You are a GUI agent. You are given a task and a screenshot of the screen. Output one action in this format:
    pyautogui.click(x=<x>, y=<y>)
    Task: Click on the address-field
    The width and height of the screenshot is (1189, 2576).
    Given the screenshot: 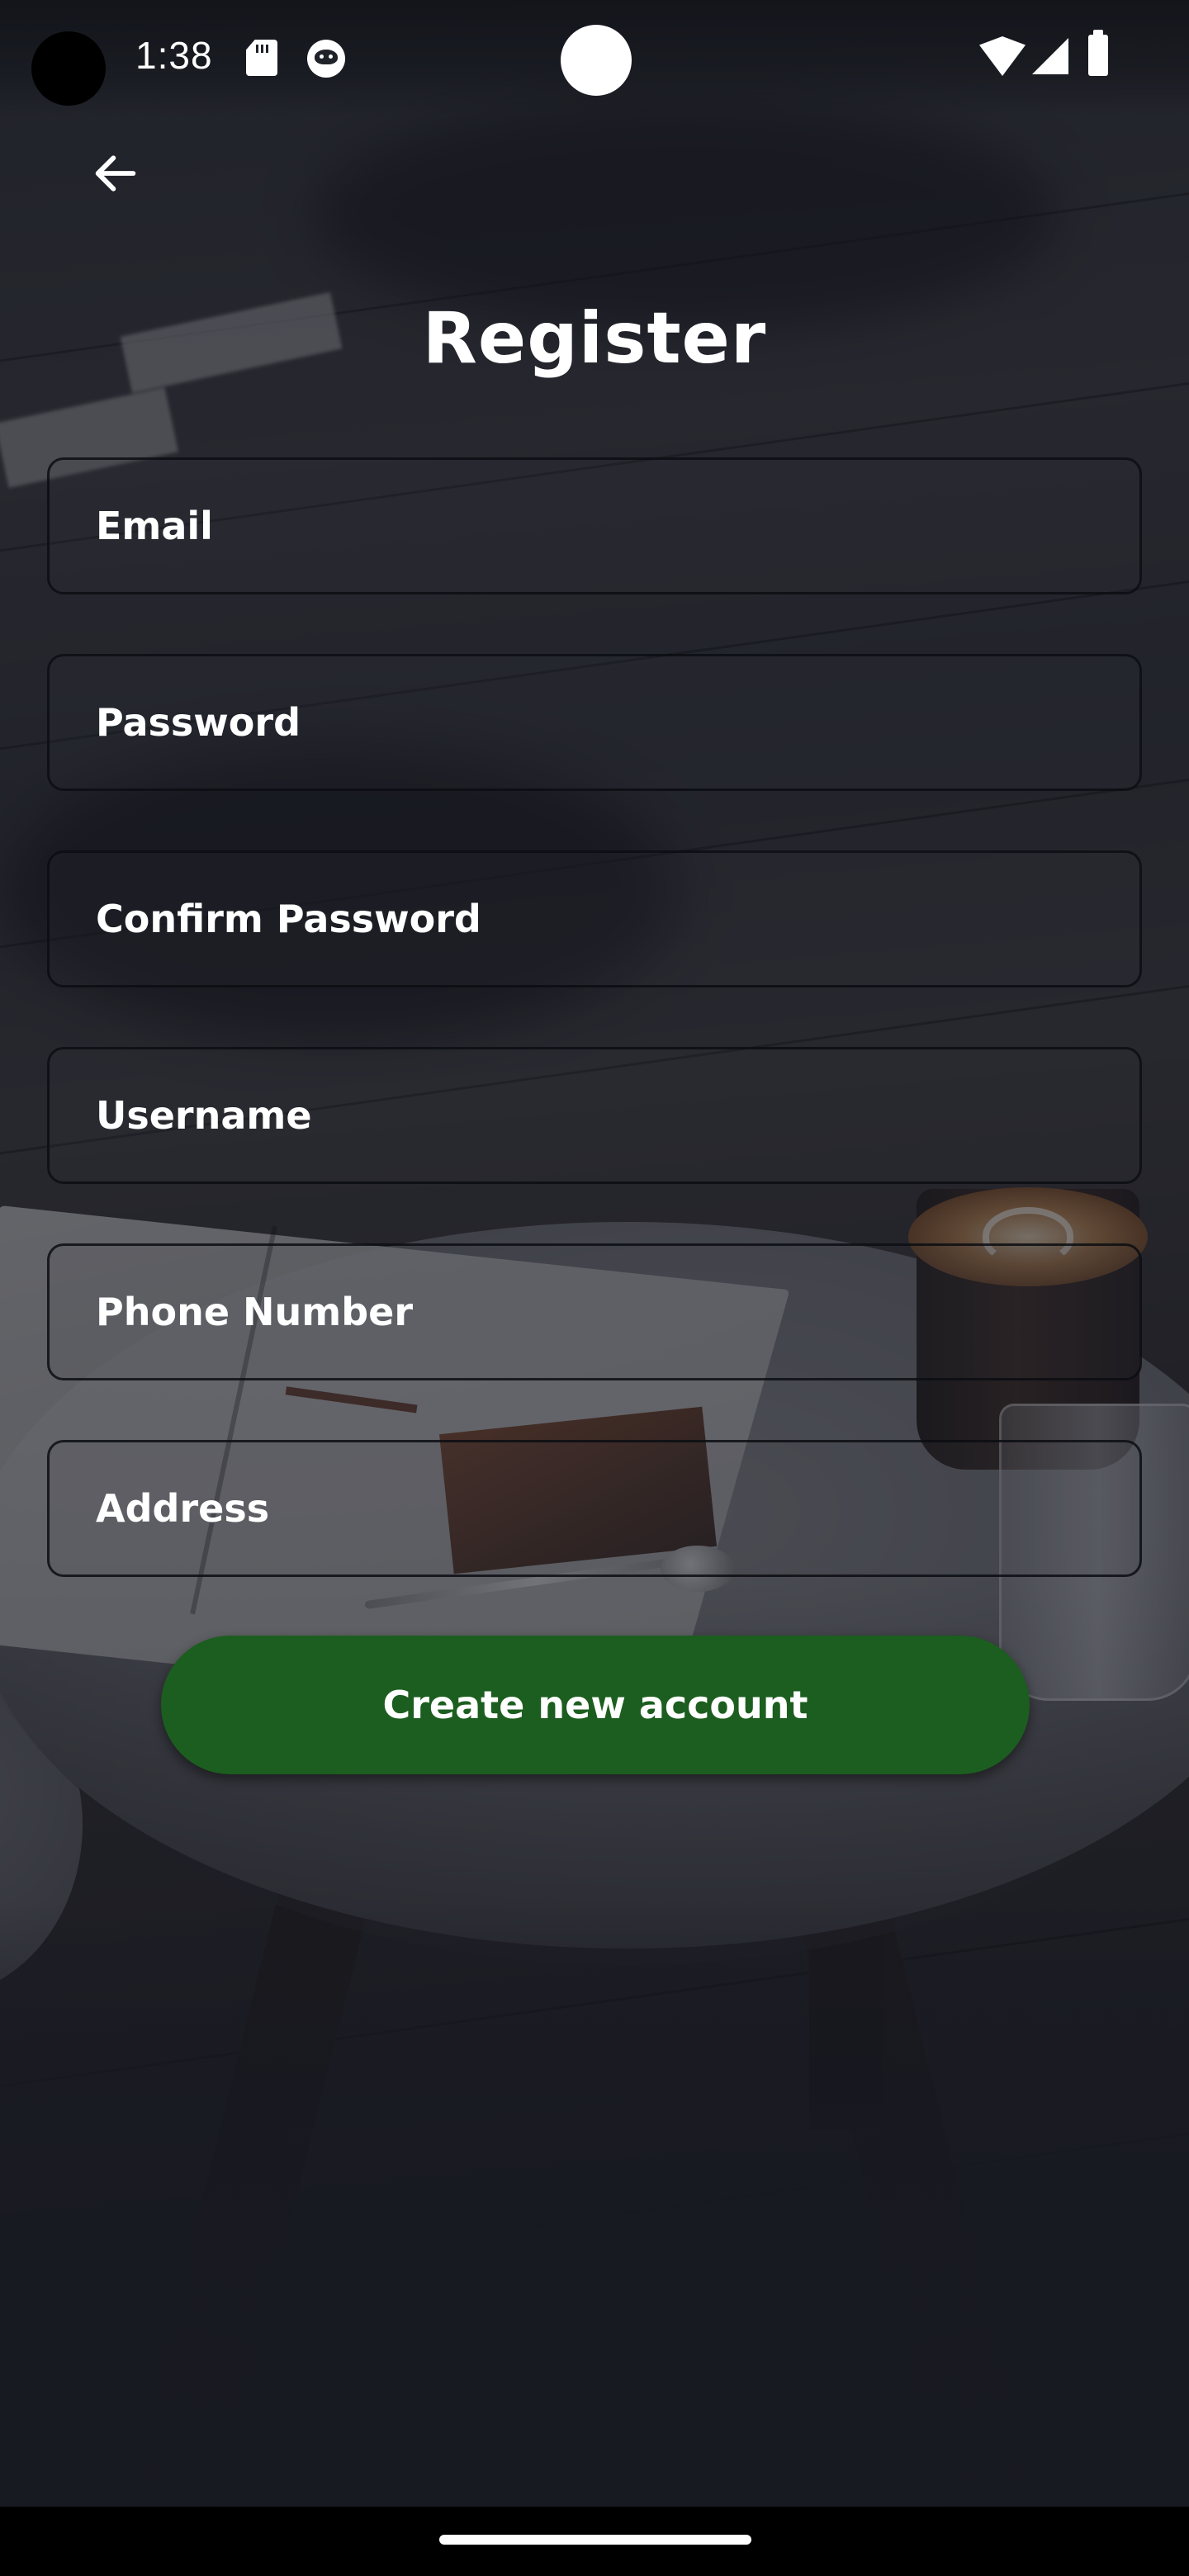 What is the action you would take?
    pyautogui.click(x=594, y=1508)
    